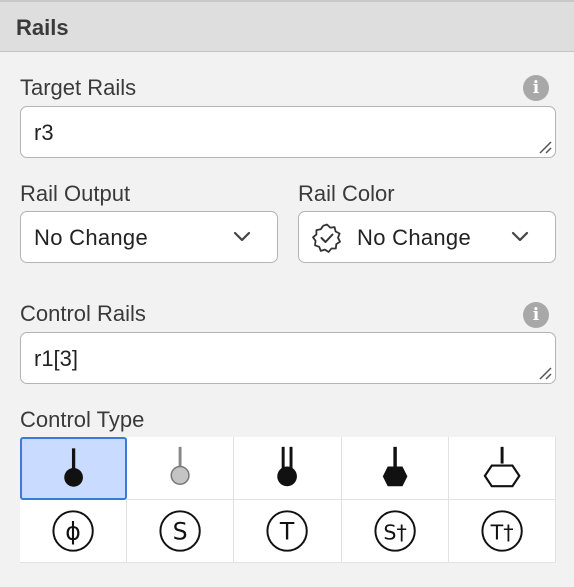 The height and width of the screenshot is (587, 574). I want to click on s-dagger-circle-icon: S†, so click(395, 531).